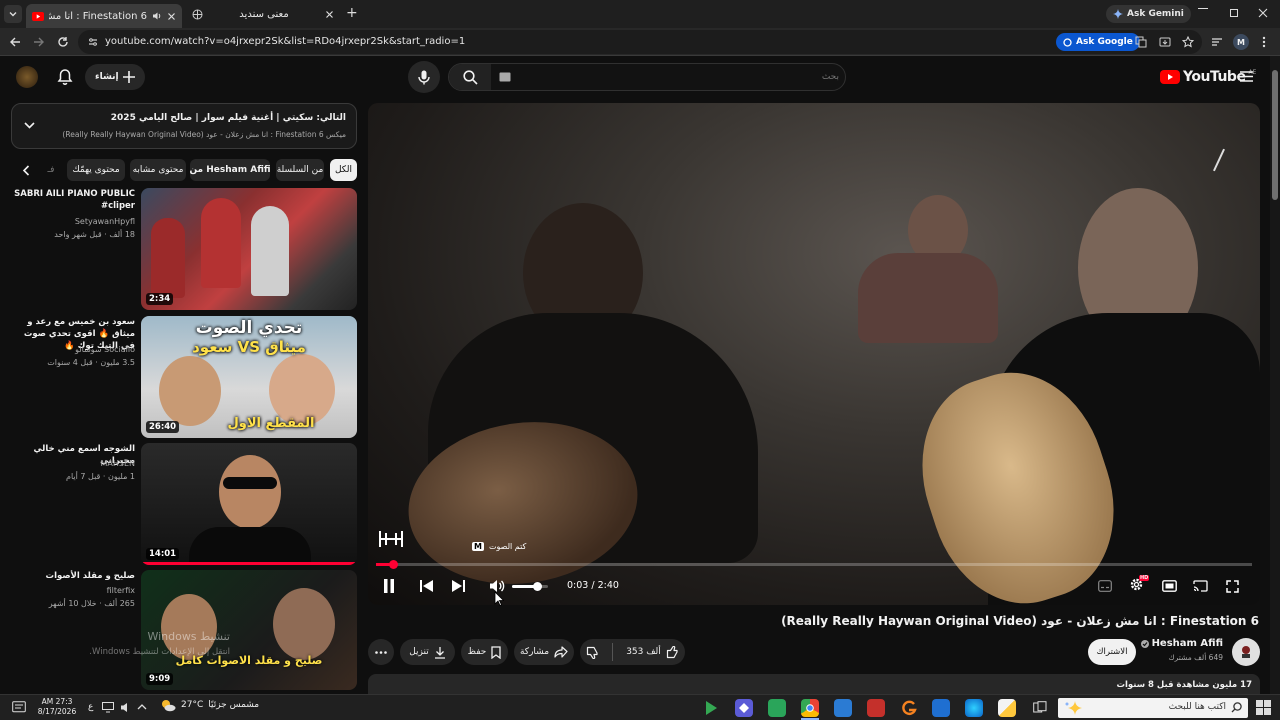 This screenshot has width=1280, height=720. Describe the element at coordinates (1148, 14) in the screenshot. I see `ask-gemini-button: Ask Gemini` at that location.